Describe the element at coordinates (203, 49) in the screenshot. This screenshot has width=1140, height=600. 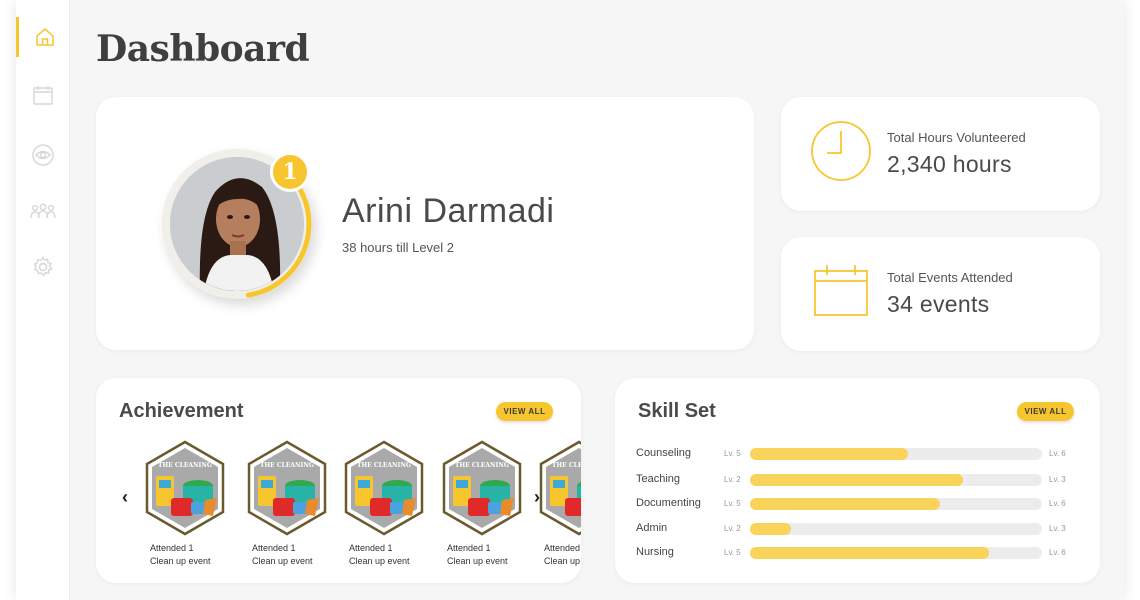
I see `page-title: Dashboard` at that location.